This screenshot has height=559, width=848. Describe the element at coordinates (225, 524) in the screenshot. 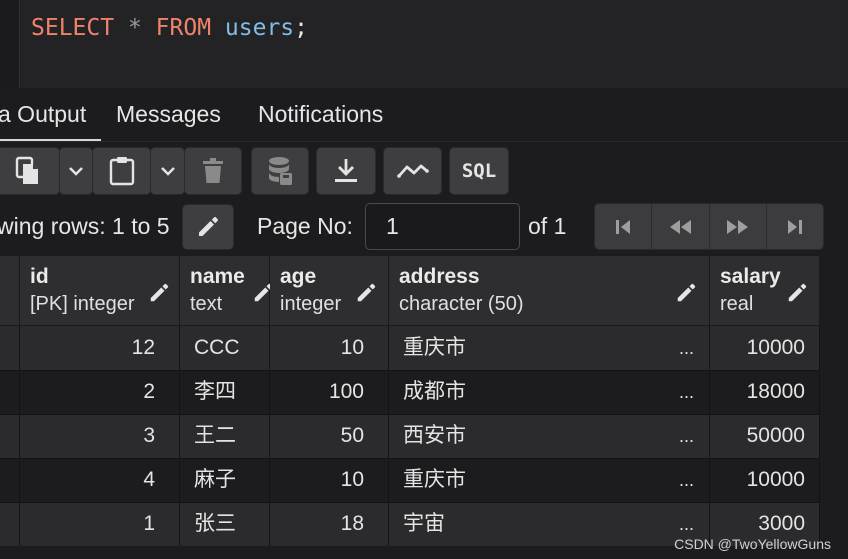

I see `cell-name: 张三` at that location.